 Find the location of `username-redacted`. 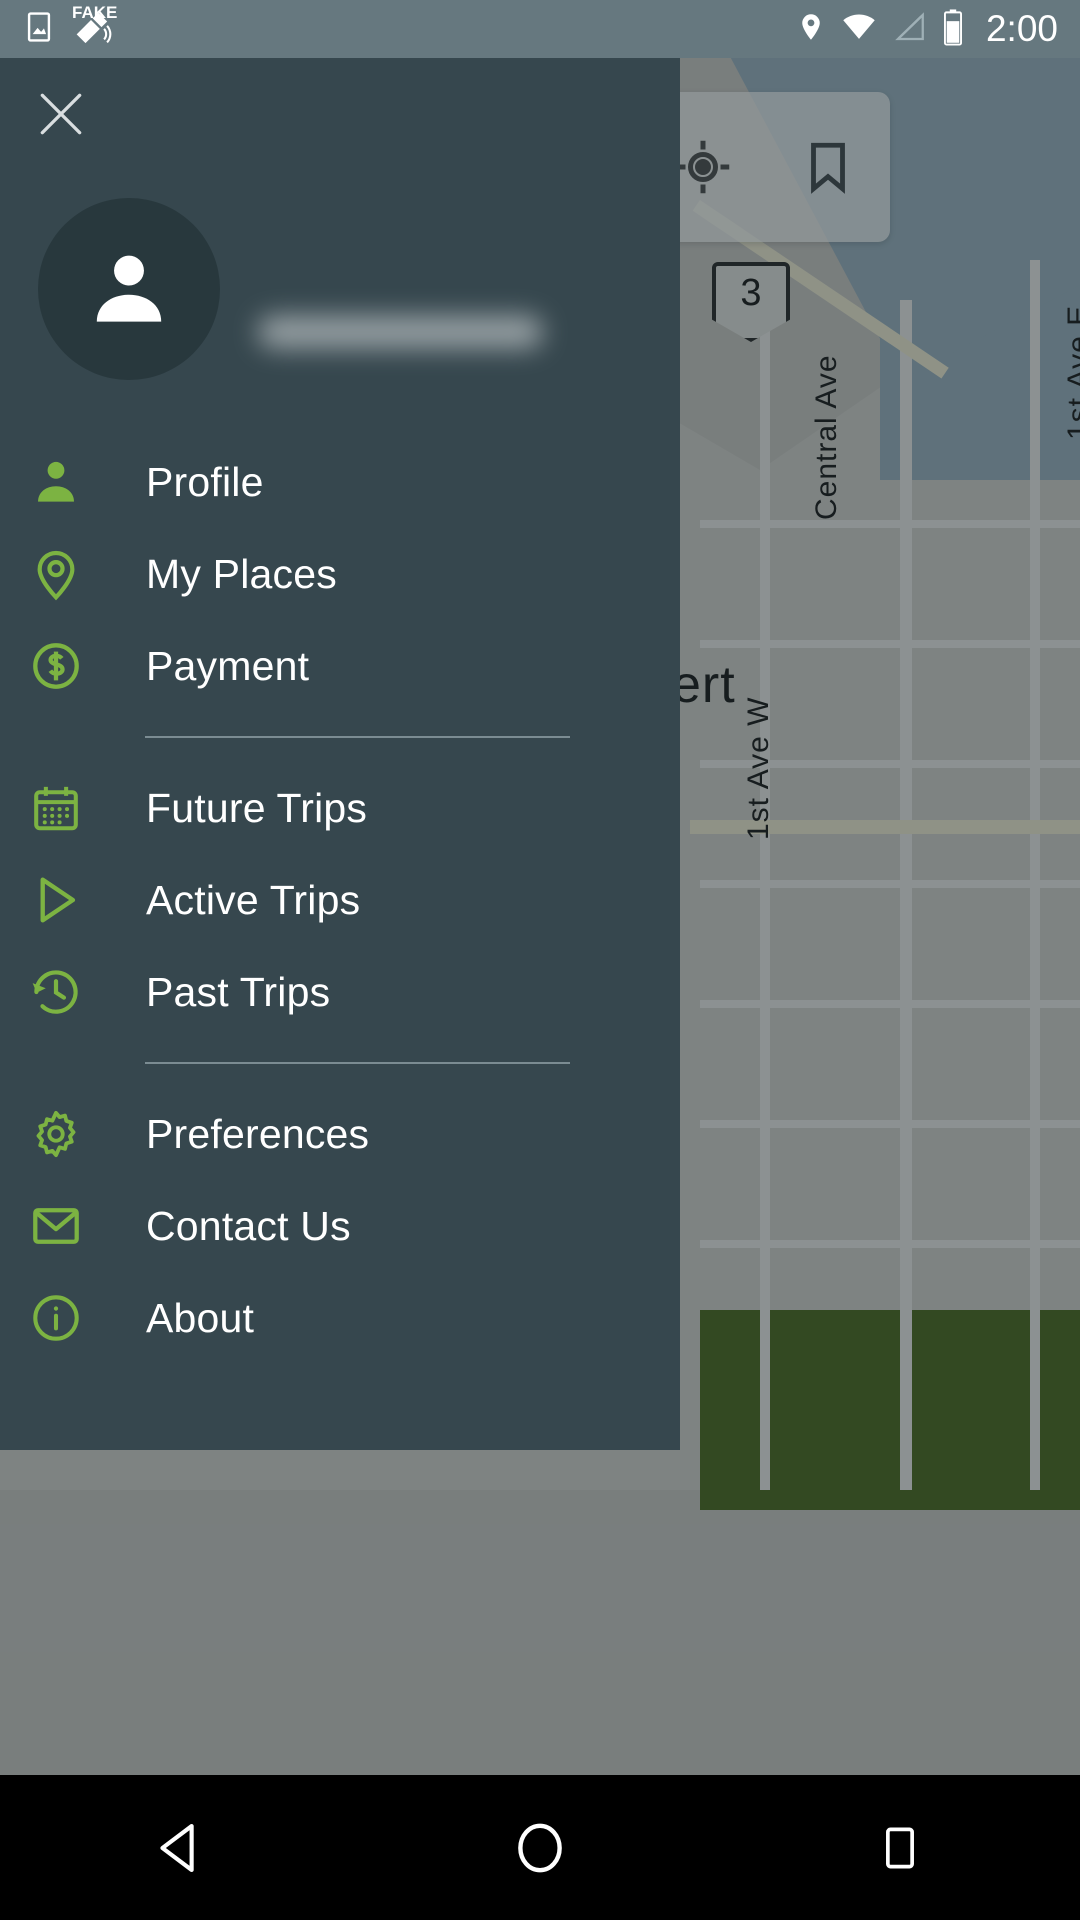

username-redacted is located at coordinates (400, 332).